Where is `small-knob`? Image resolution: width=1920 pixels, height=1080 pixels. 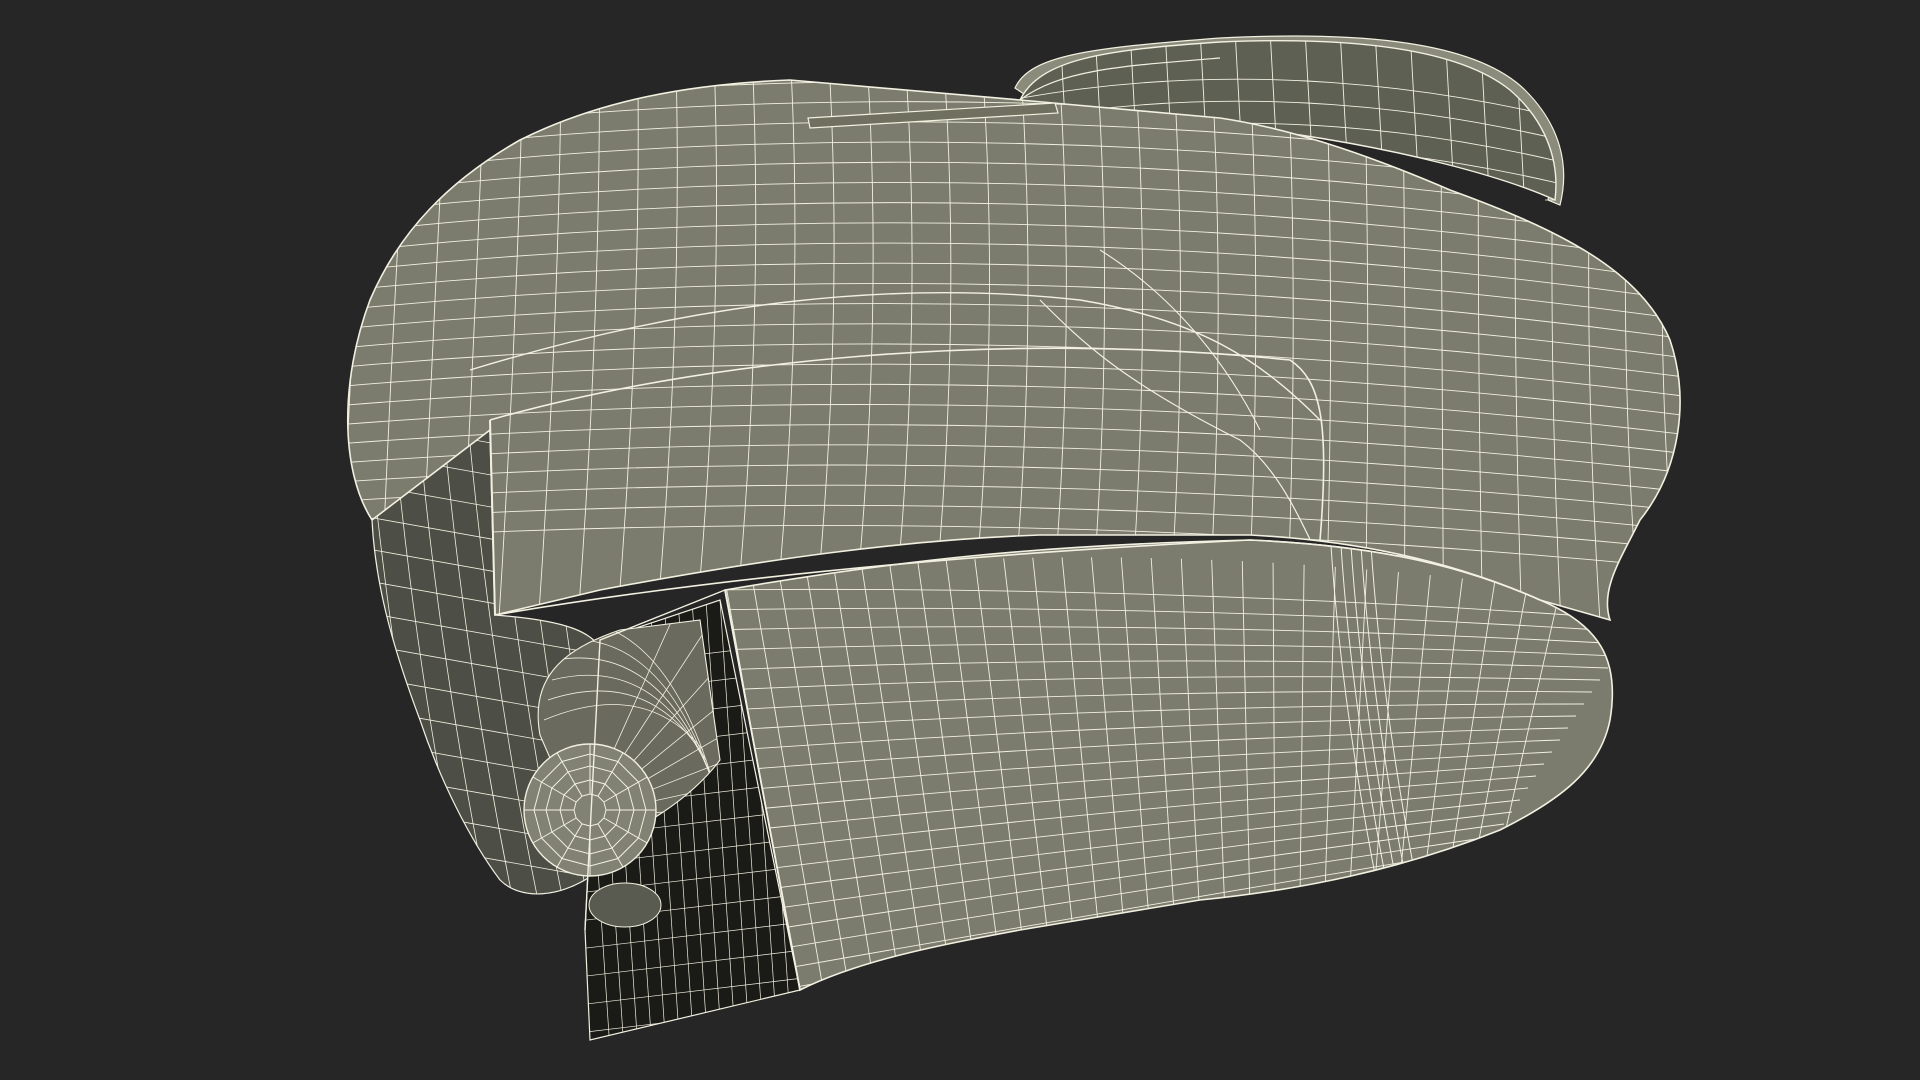
small-knob is located at coordinates (625, 905).